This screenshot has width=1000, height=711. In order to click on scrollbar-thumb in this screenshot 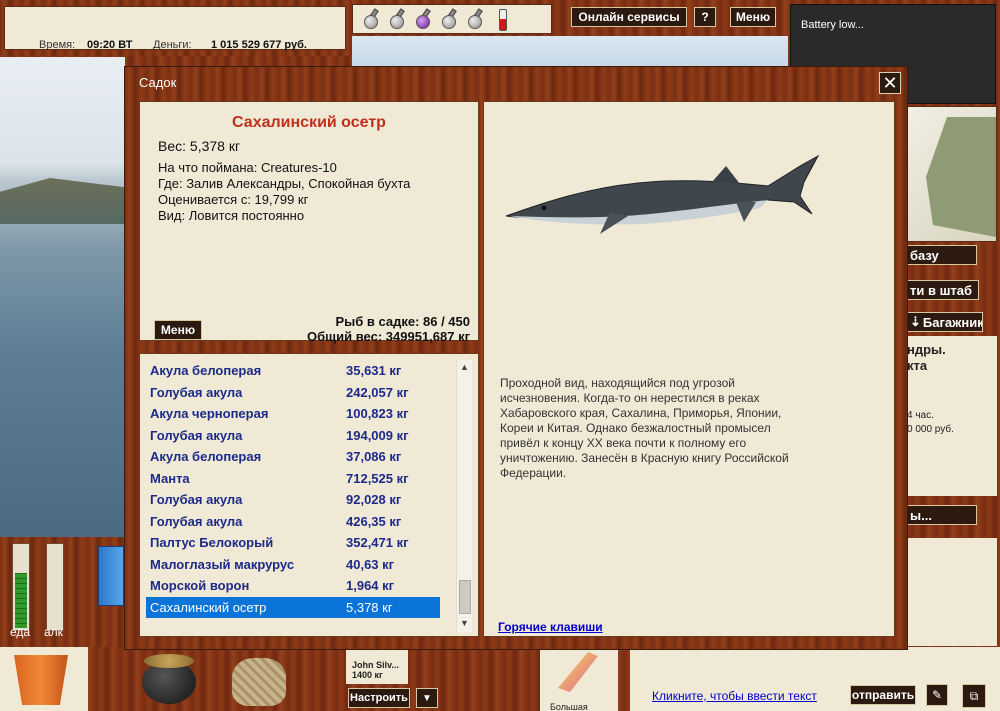, I will do `click(465, 597)`.